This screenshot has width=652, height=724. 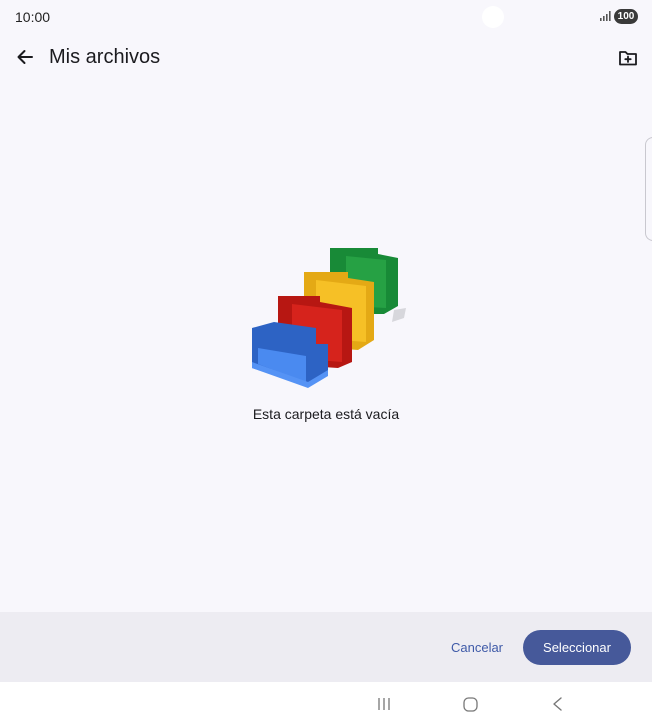 What do you see at coordinates (605, 16) in the screenshot?
I see `signal-icon` at bounding box center [605, 16].